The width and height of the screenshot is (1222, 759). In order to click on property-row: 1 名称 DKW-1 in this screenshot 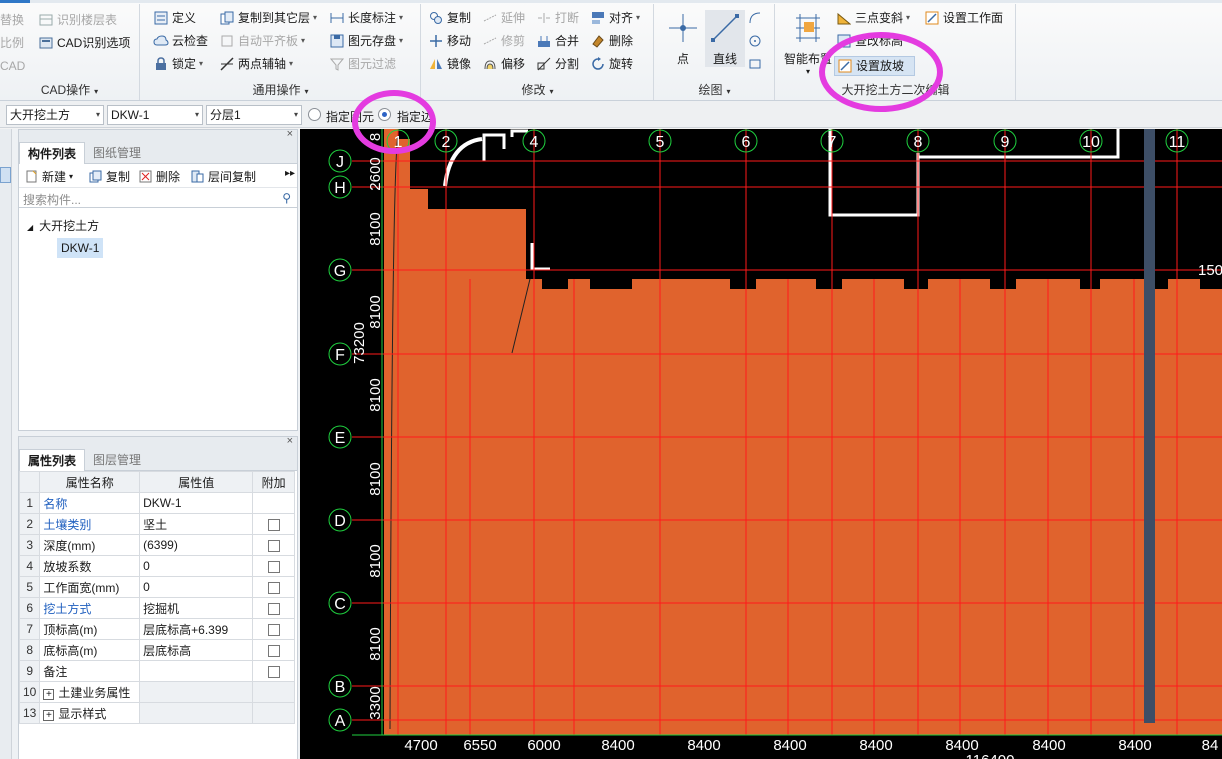, I will do `click(156, 503)`.